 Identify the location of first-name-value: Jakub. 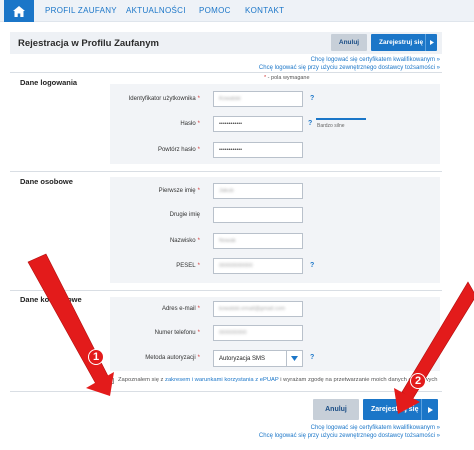
(226, 191).